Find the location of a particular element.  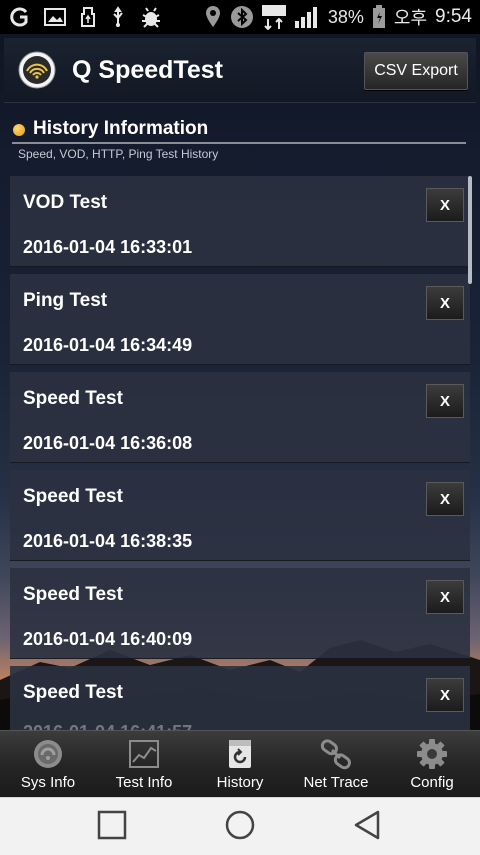

history-item: Speed Test 2016-01-04 16:40:09 X is located at coordinates (240, 613).